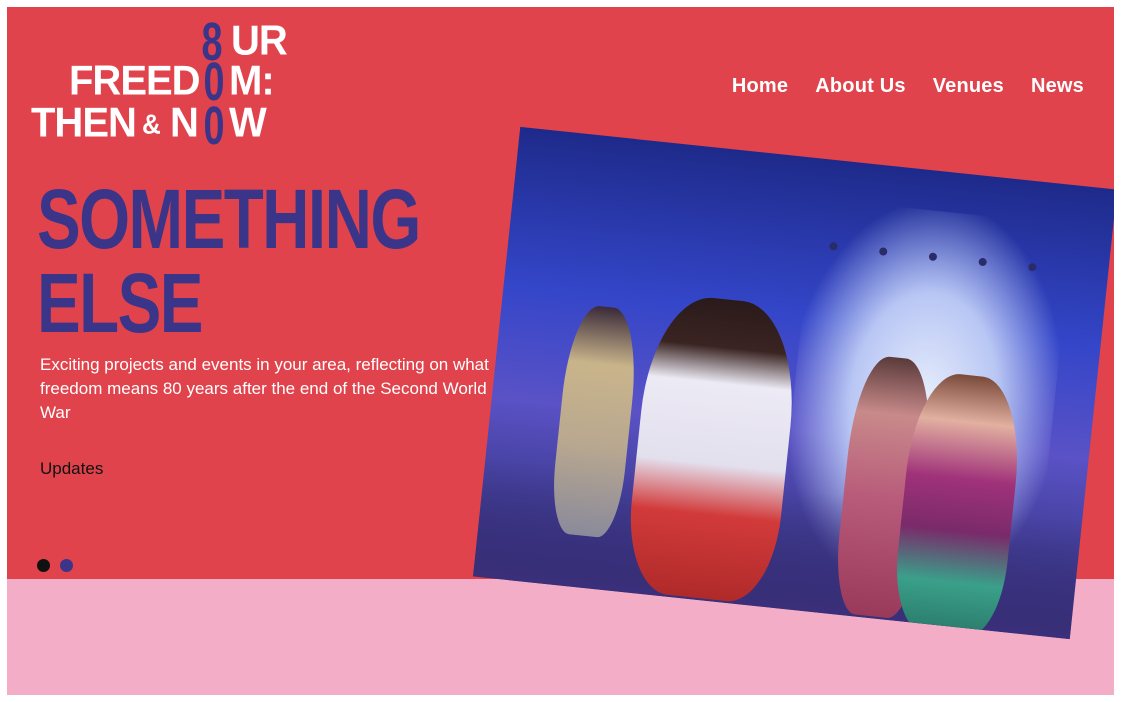  Describe the element at coordinates (968, 86) in the screenshot. I see `nav-venues: Venues` at that location.